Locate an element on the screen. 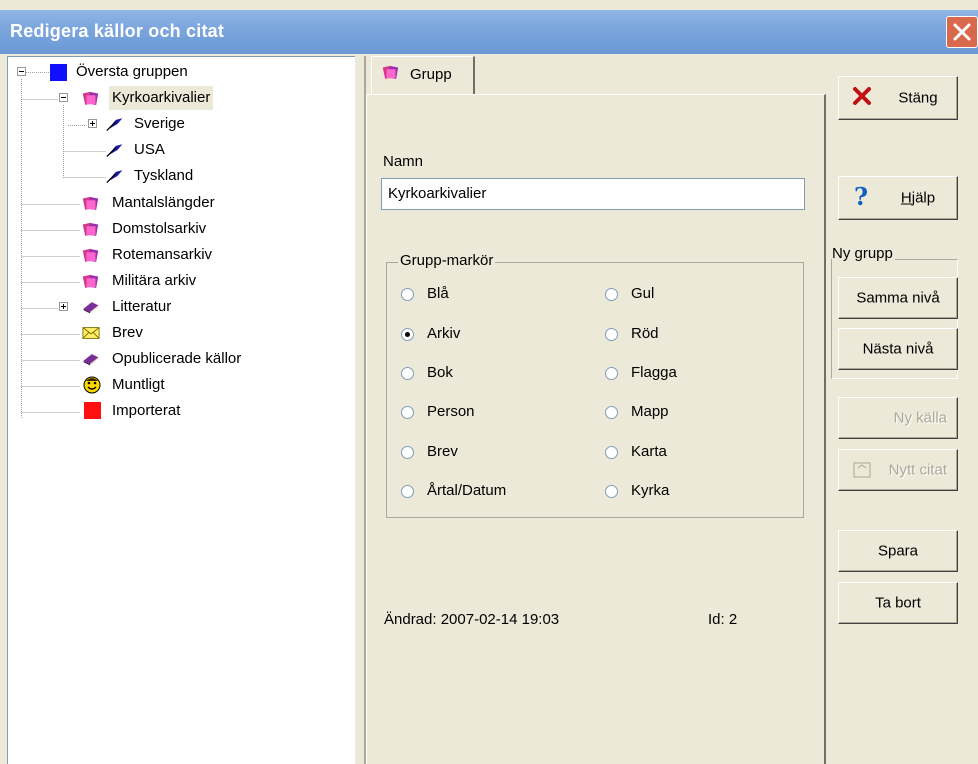 This screenshot has width=978, height=764. radio-label: Brev is located at coordinates (442, 451).